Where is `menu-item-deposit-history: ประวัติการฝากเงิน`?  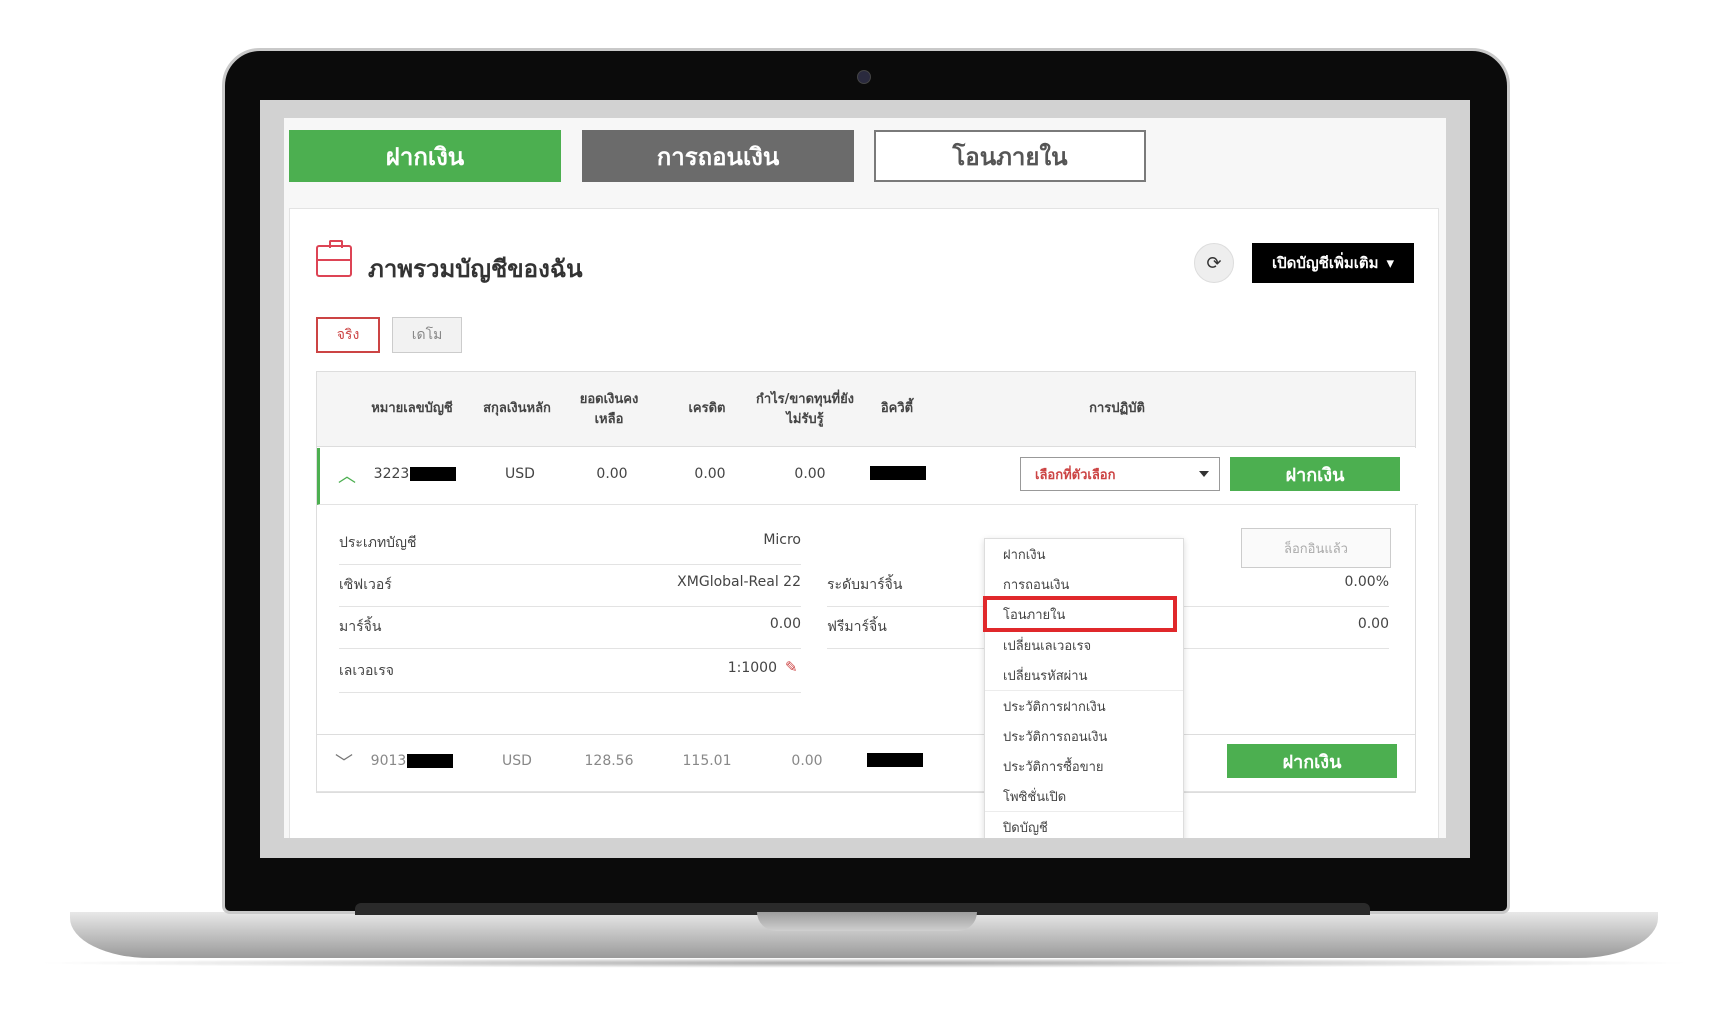
menu-item-deposit-history: ประวัติการฝากเงิน is located at coordinates (1084, 706).